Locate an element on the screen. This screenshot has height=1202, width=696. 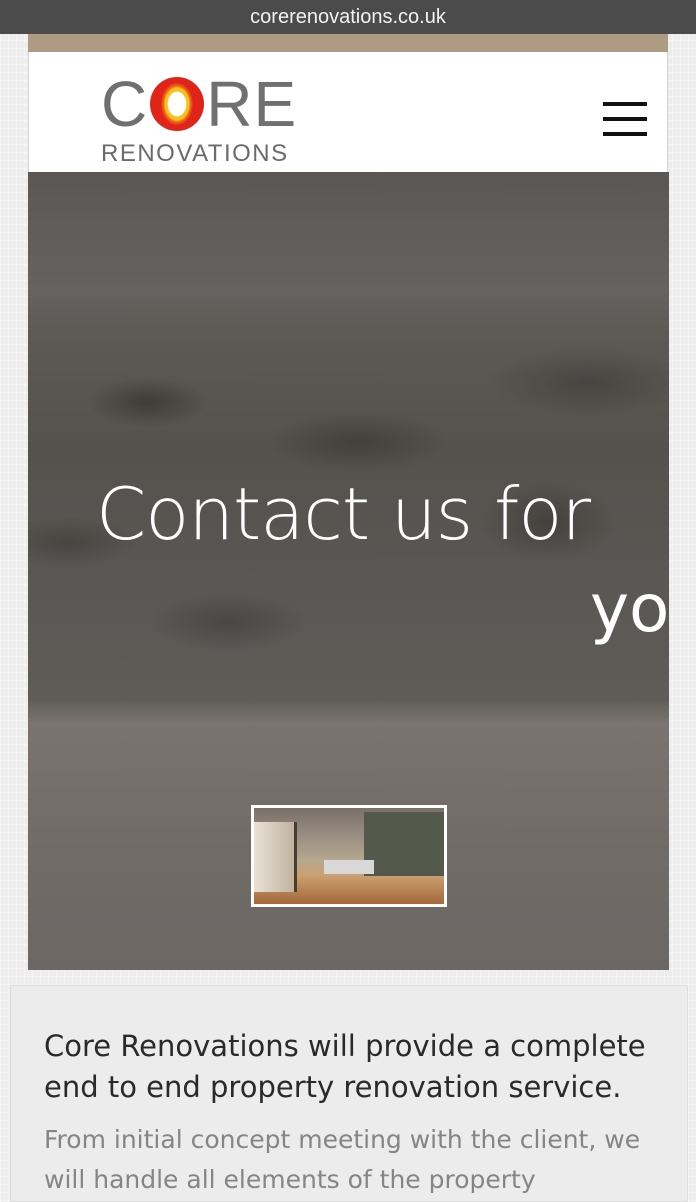
logo-letter-r: R is located at coordinates (230, 104).